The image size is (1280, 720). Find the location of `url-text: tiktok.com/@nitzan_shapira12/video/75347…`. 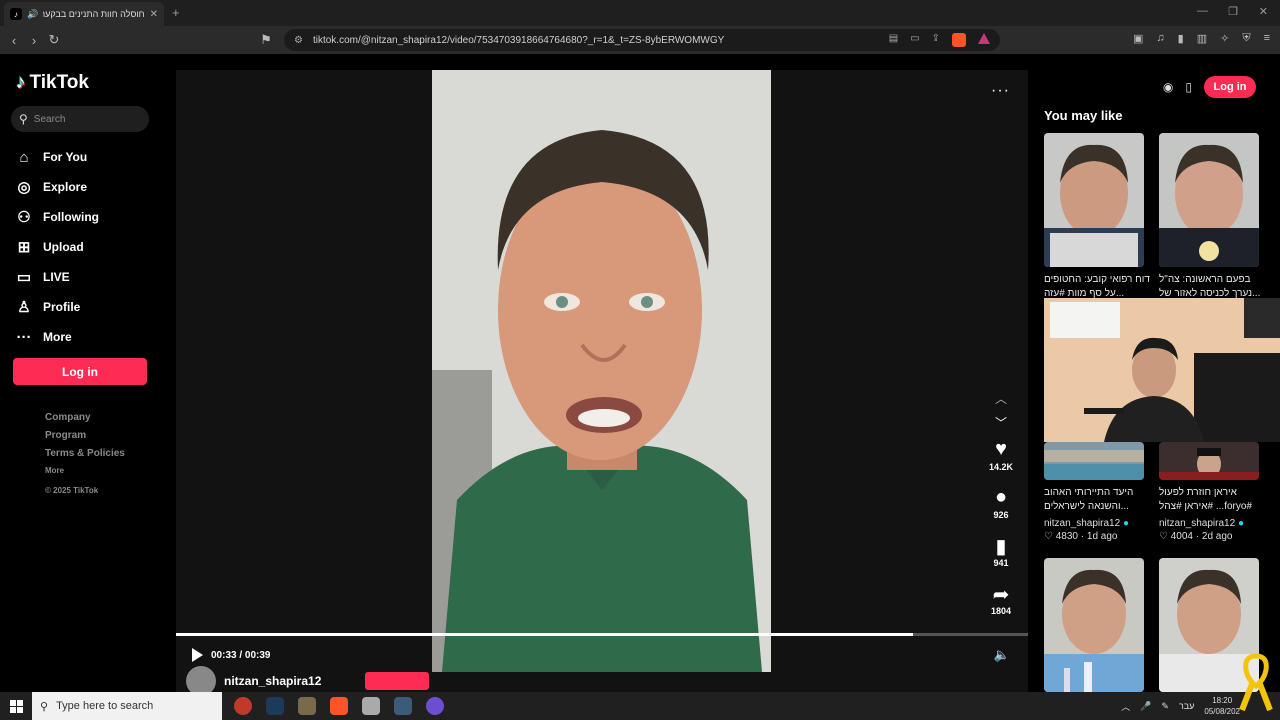

url-text: tiktok.com/@nitzan_shapira12/video/75347… is located at coordinates (518, 40).